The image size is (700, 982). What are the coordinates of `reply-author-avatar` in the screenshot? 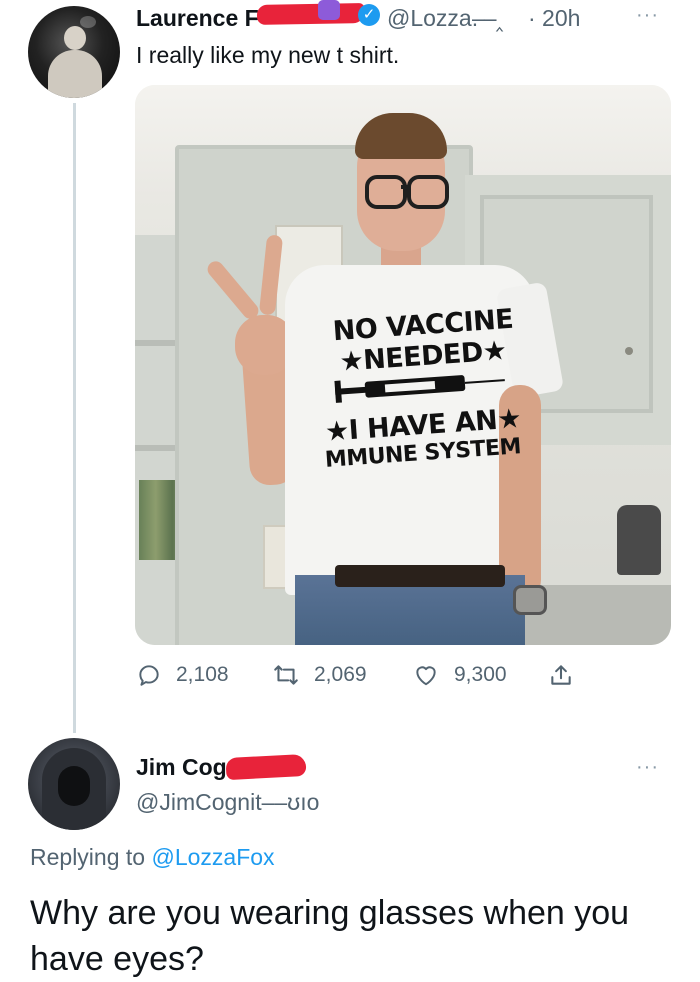 It's located at (74, 784).